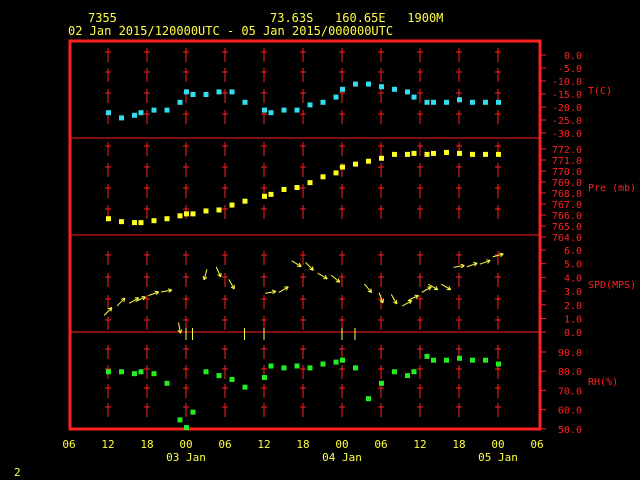 The image size is (640, 480). I want to click on y-tick-label: 6.0, so click(573, 251).